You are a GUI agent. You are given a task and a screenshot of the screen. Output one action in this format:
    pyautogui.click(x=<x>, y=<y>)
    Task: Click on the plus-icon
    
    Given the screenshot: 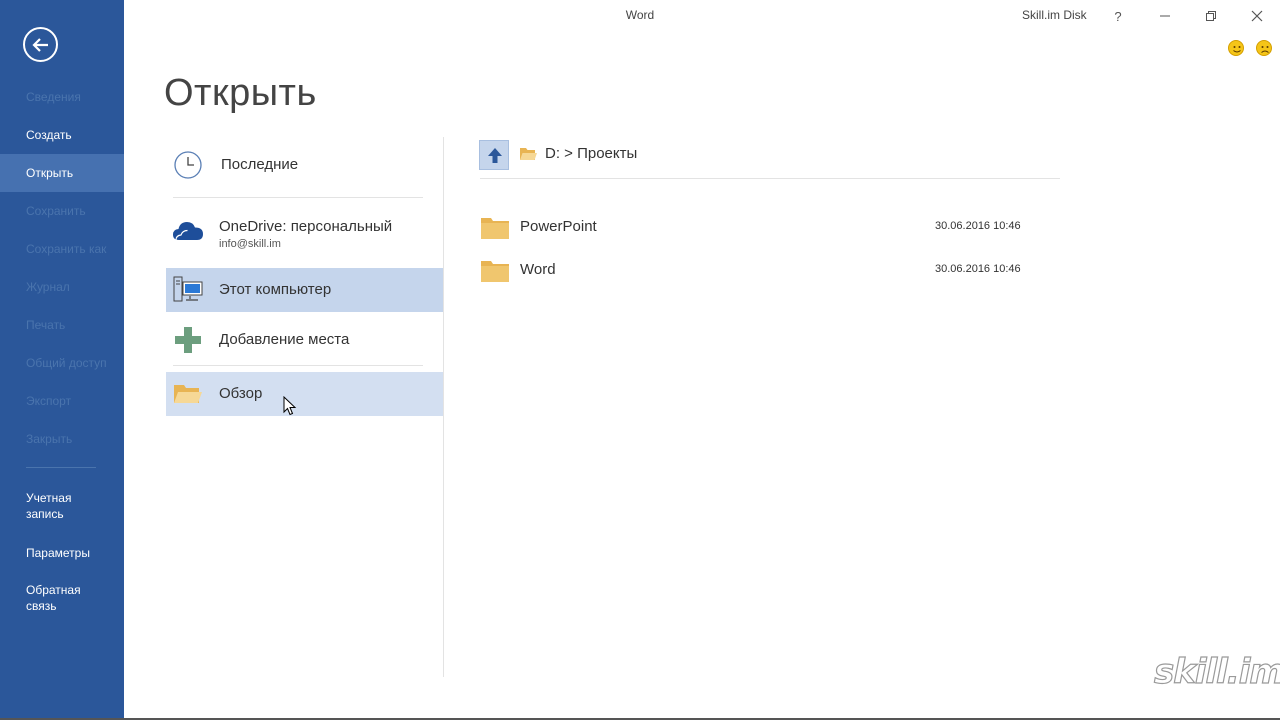 What is the action you would take?
    pyautogui.click(x=188, y=340)
    